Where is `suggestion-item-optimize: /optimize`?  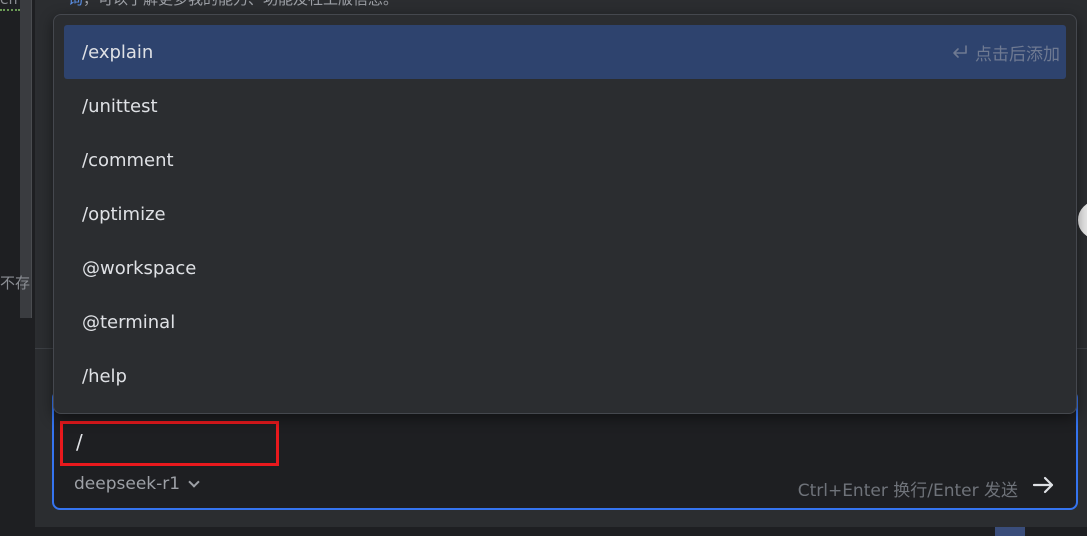
suggestion-item-optimize: /optimize is located at coordinates (565, 214).